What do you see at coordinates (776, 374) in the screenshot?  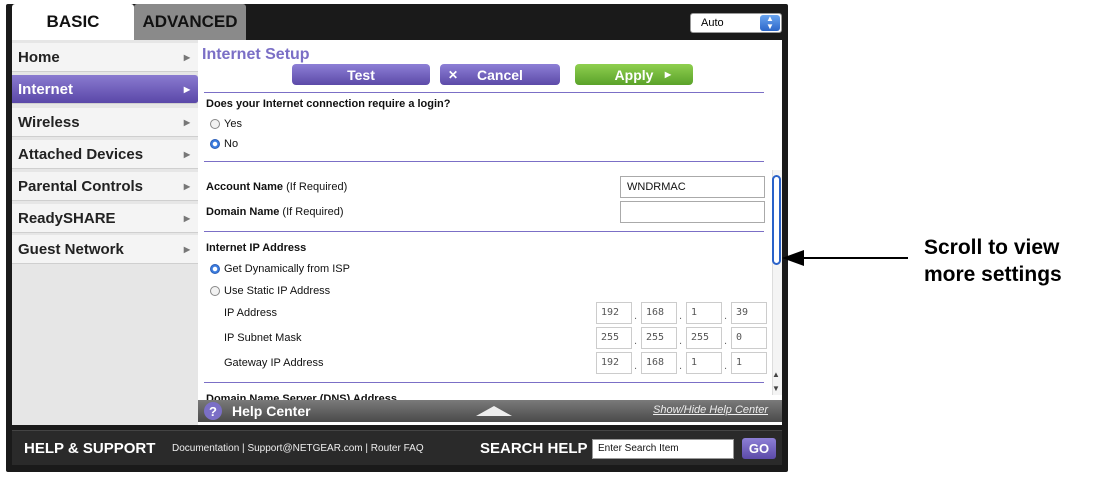 I see `scroll-up-arrow-icon: ▲` at bounding box center [776, 374].